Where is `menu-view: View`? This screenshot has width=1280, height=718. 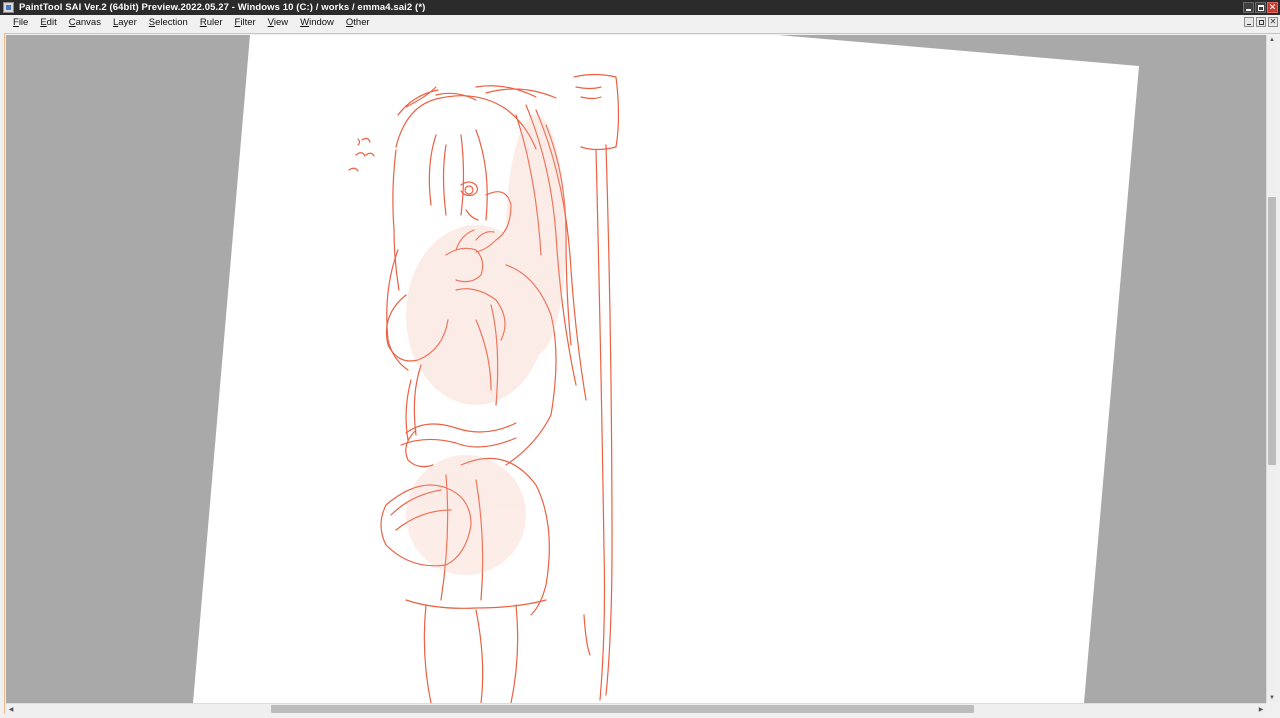
menu-view: View is located at coordinates (278, 23).